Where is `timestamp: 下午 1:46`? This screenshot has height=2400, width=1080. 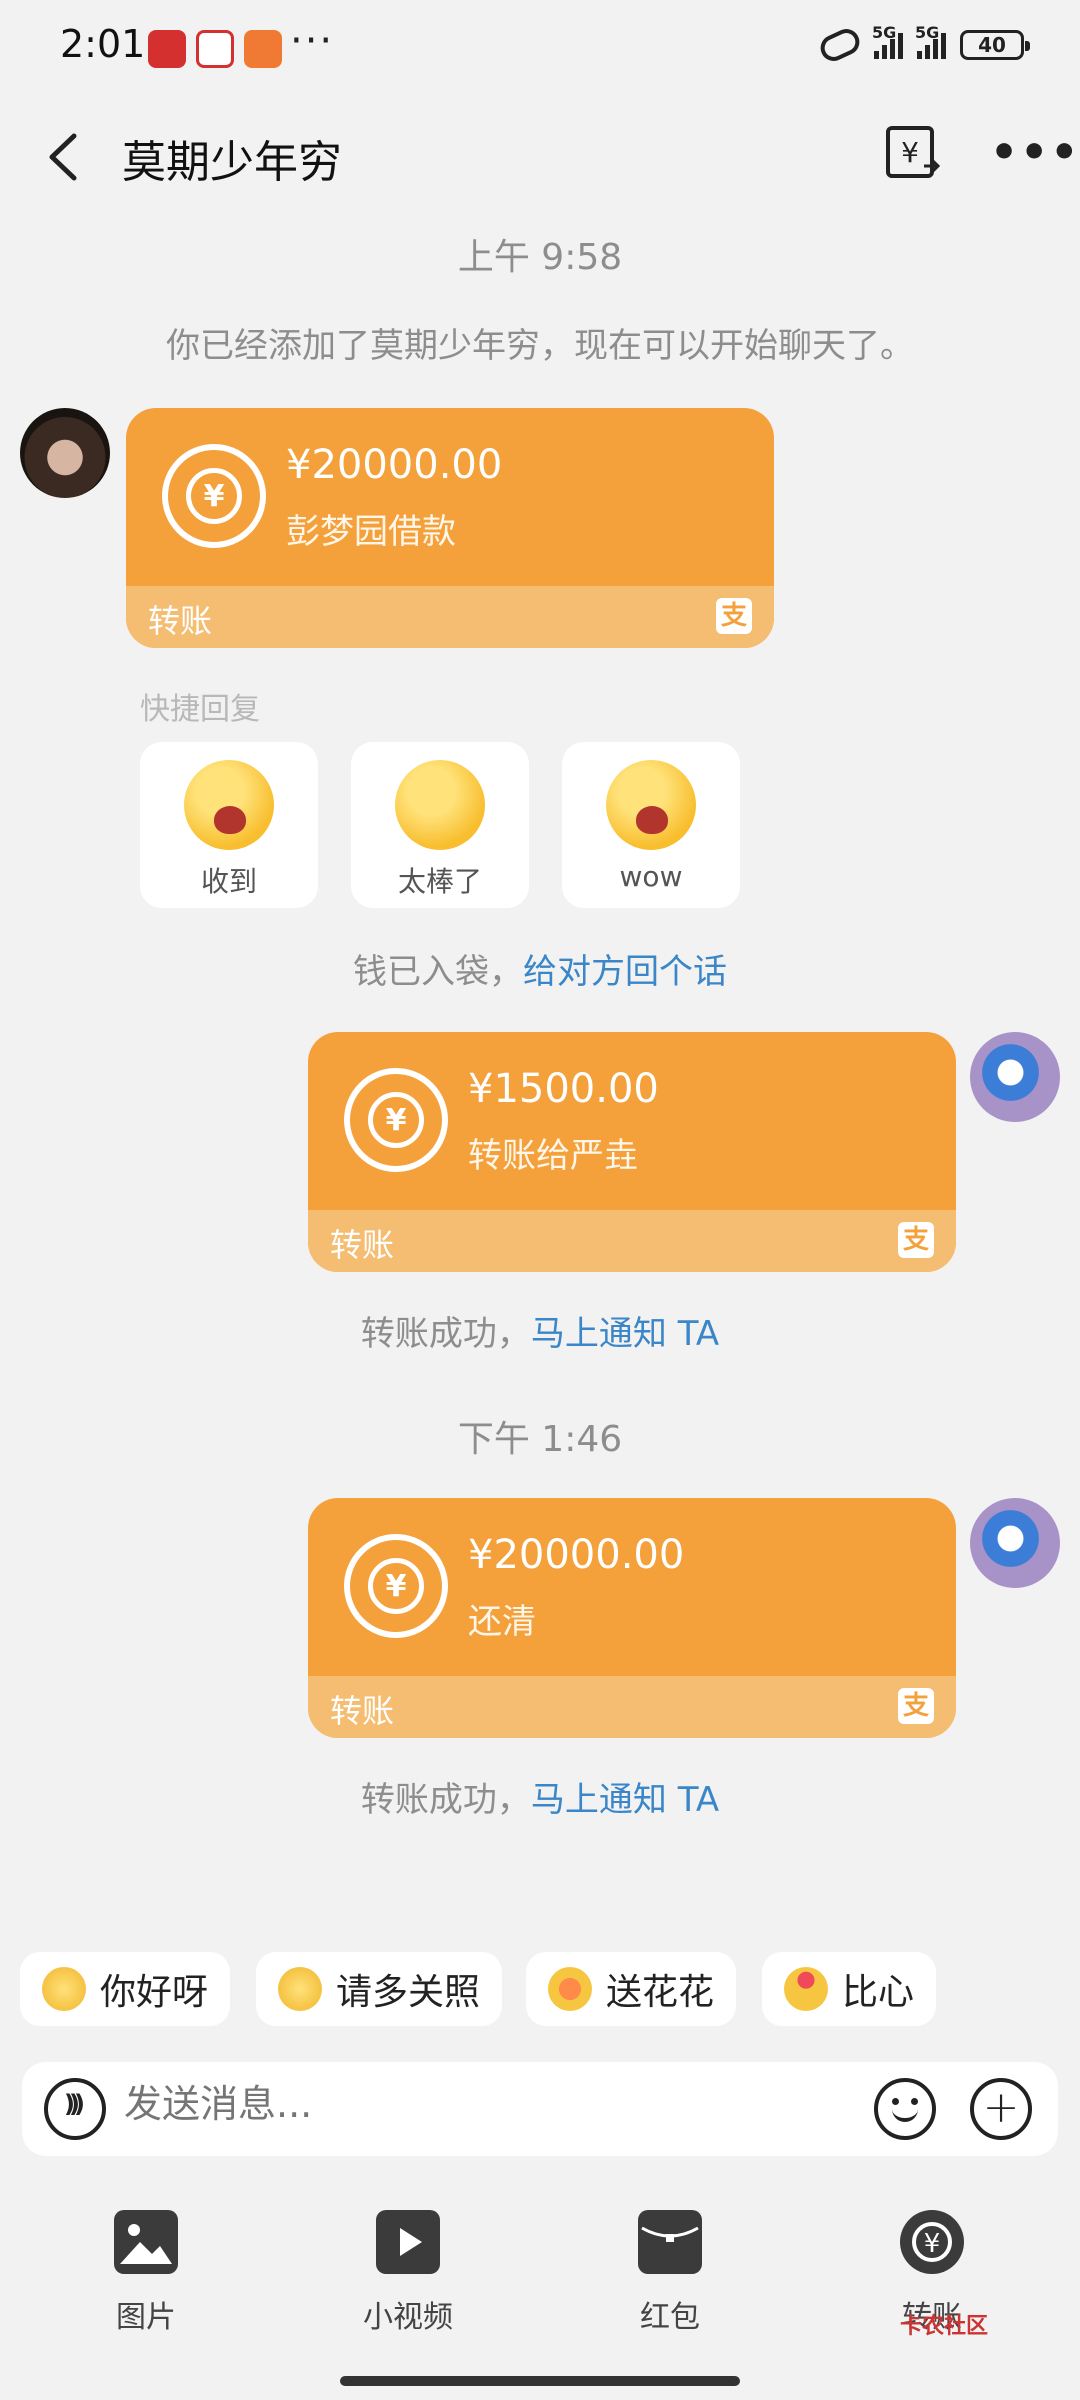
timestamp: 下午 1:46 is located at coordinates (540, 1439).